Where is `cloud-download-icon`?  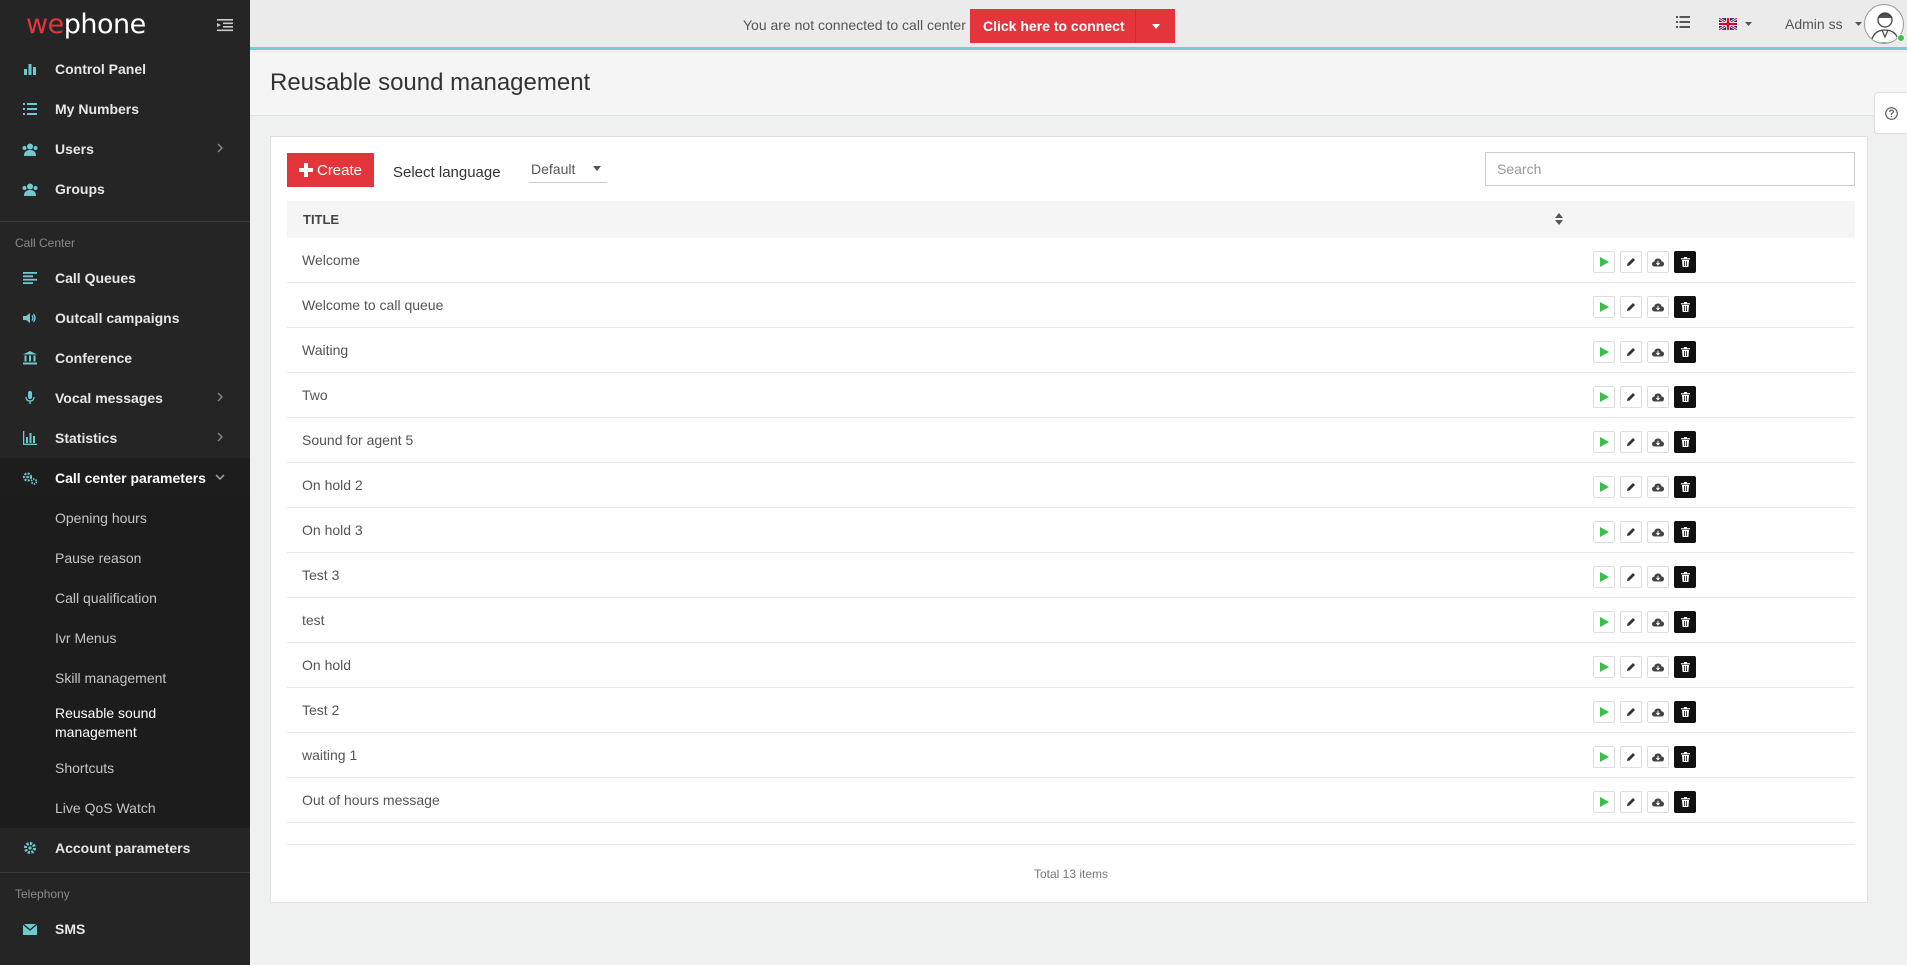 cloud-download-icon is located at coordinates (1658, 352).